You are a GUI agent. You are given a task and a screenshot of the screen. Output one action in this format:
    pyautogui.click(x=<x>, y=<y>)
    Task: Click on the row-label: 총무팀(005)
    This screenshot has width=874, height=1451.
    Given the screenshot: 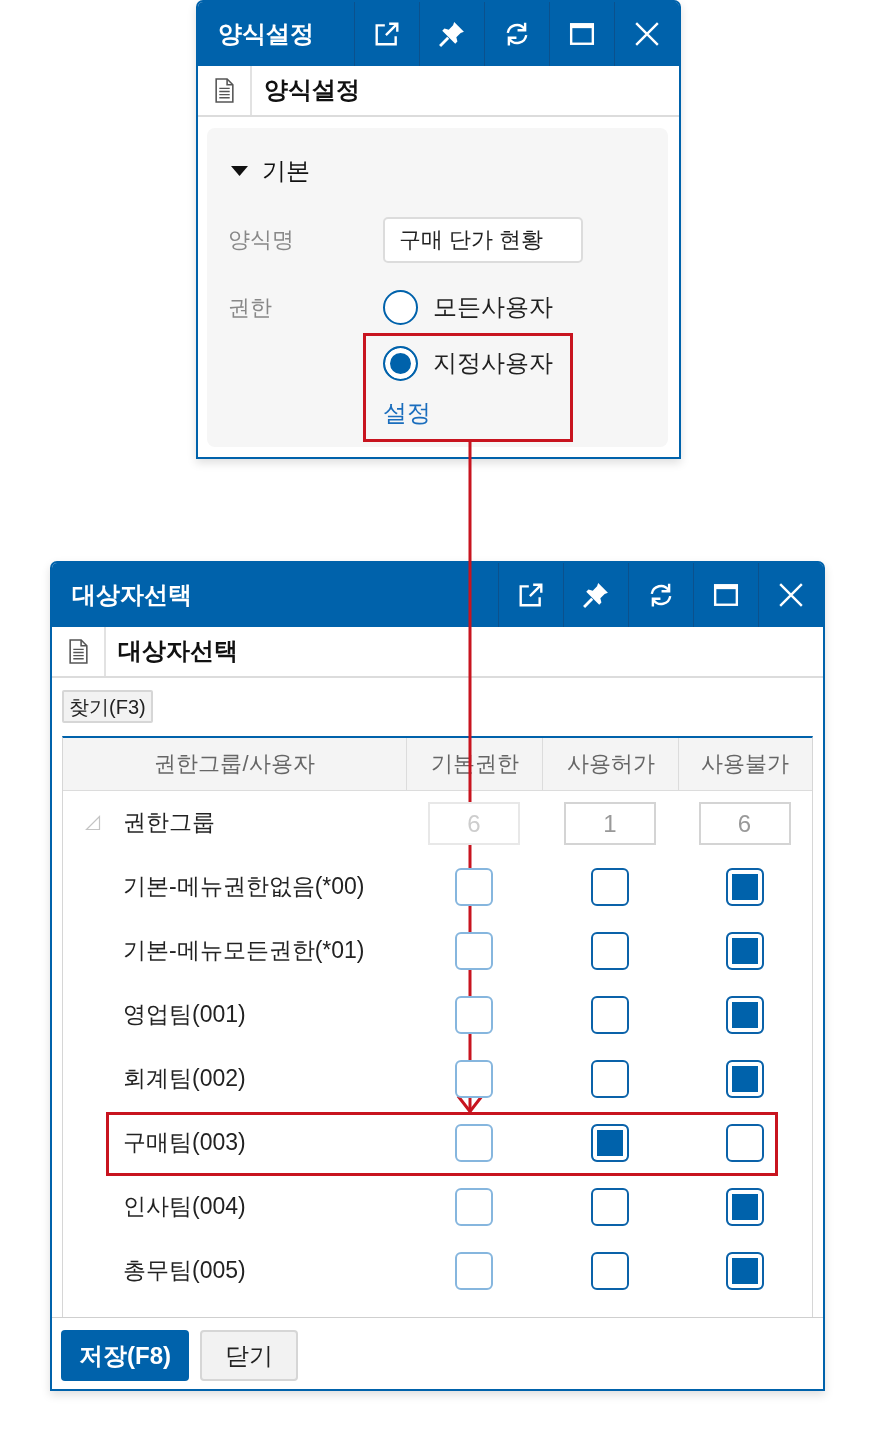 What is the action you would take?
    pyautogui.click(x=184, y=1271)
    